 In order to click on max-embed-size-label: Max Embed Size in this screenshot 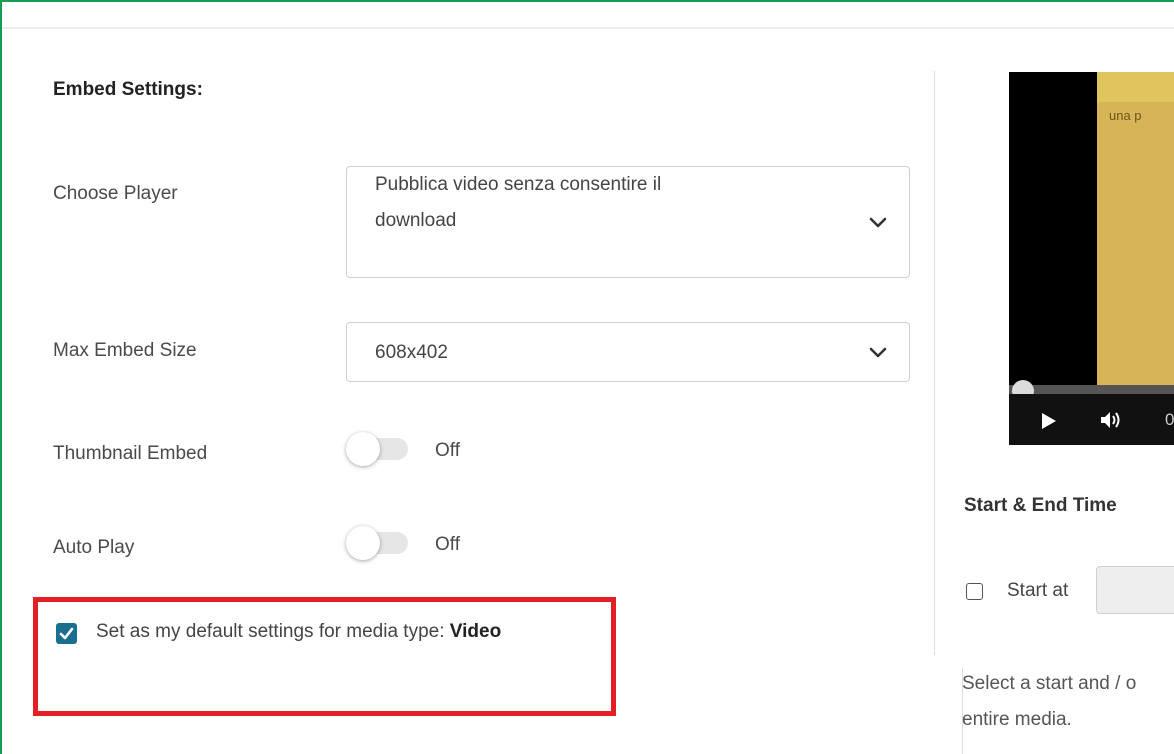, I will do `click(125, 350)`.